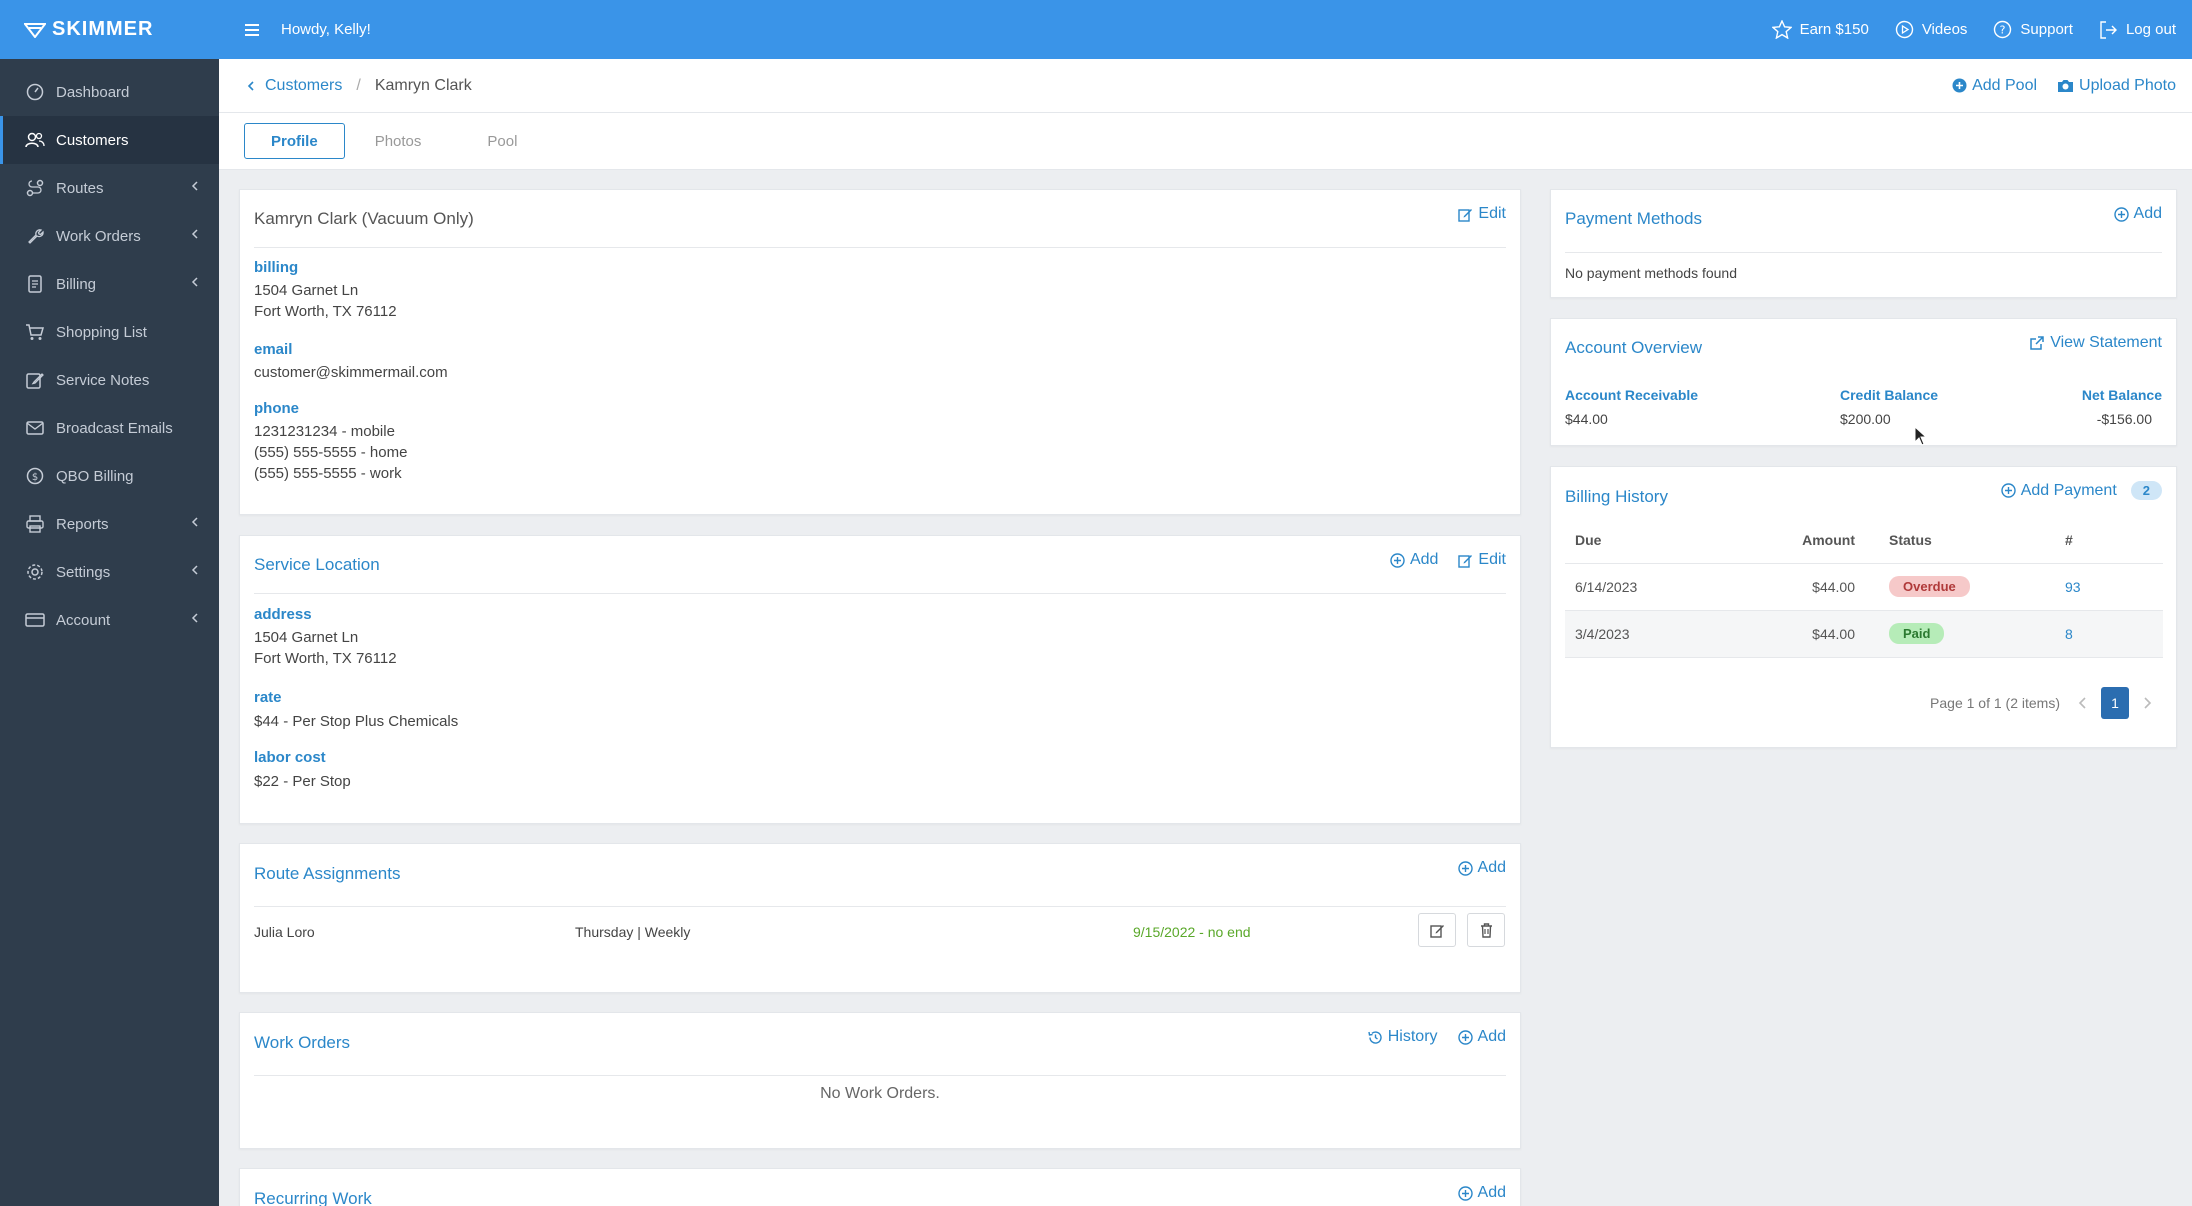 This screenshot has width=2192, height=1206. I want to click on table-row: 3/4/2023 $44.00 Paid 8, so click(1864, 634).